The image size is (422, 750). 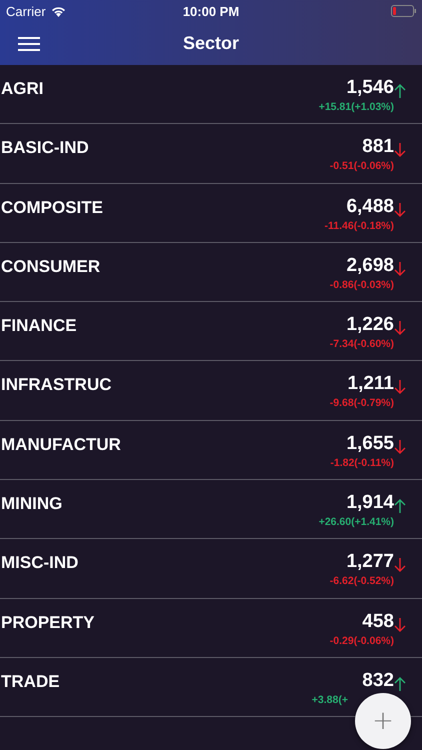 What do you see at coordinates (211, 43) in the screenshot?
I see `screen-title: Sector` at bounding box center [211, 43].